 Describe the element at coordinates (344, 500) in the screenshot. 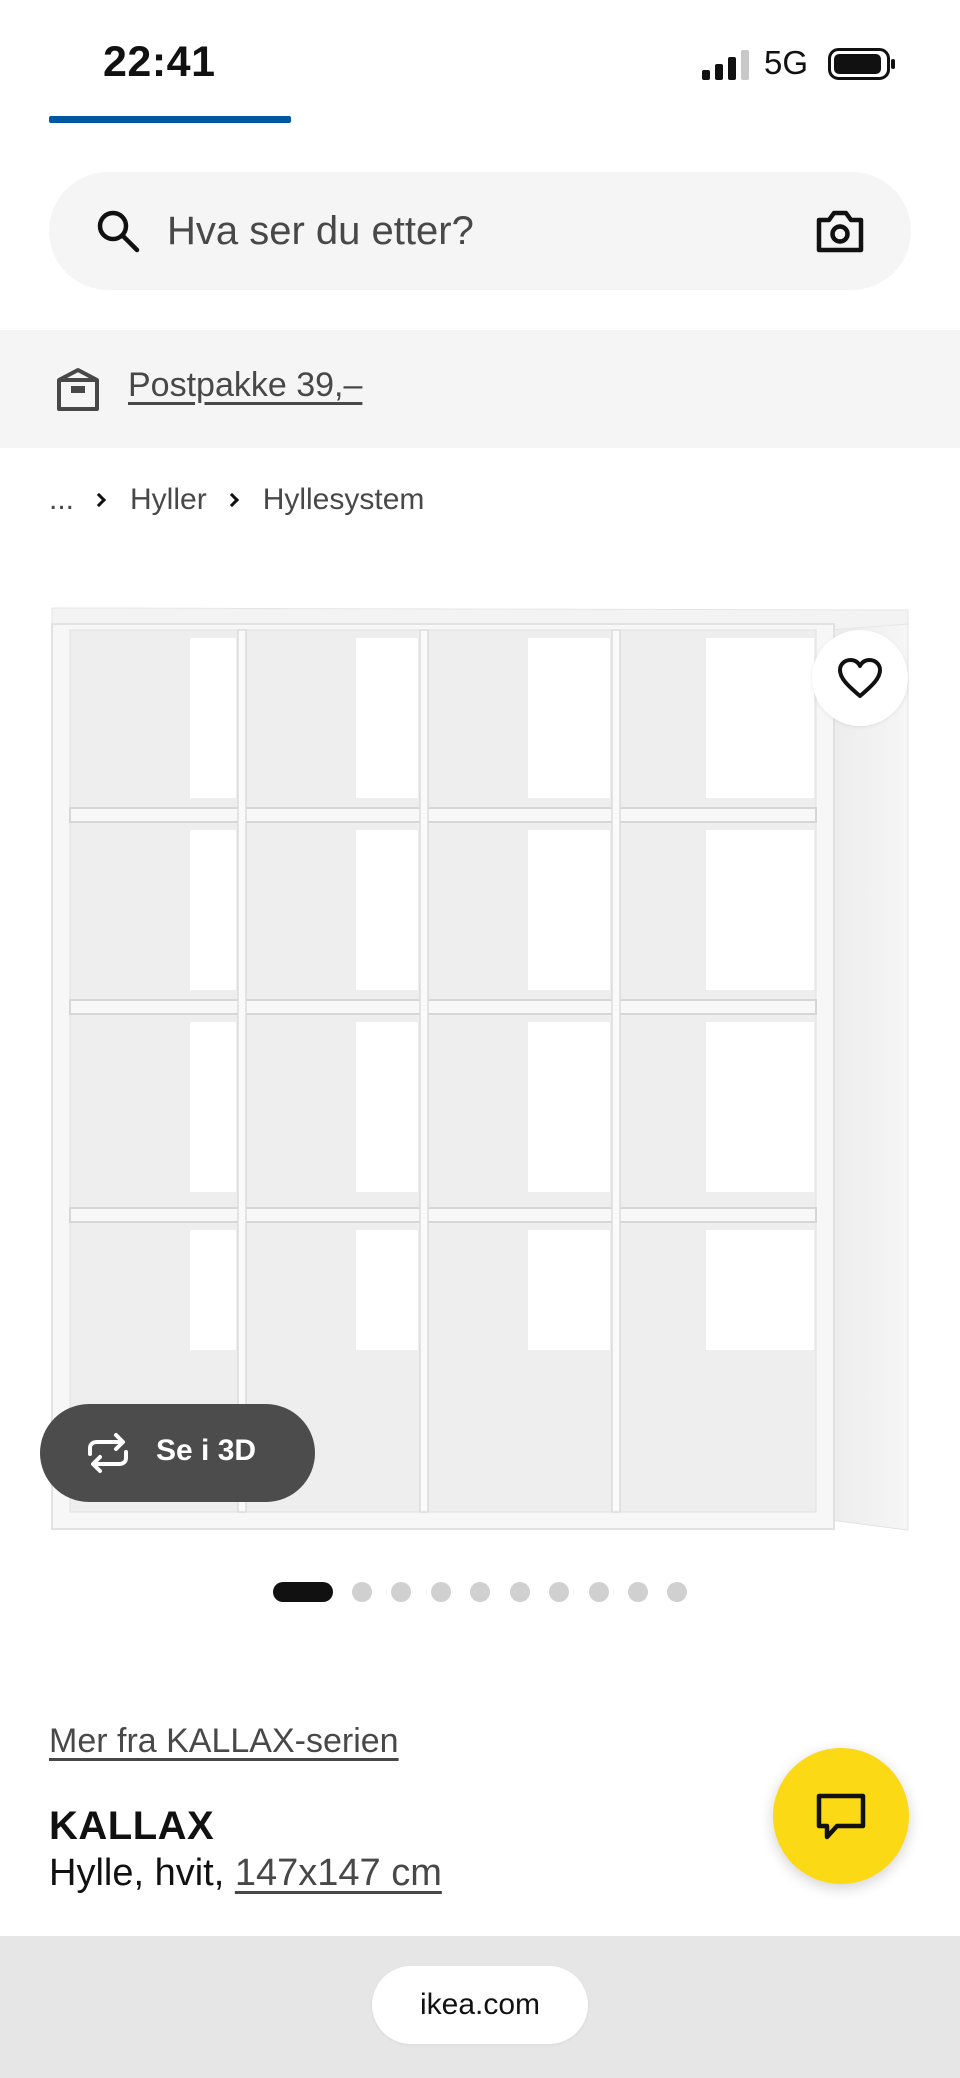

I see `breadcrumb-item-hyllesystem: Hyllesystem` at that location.